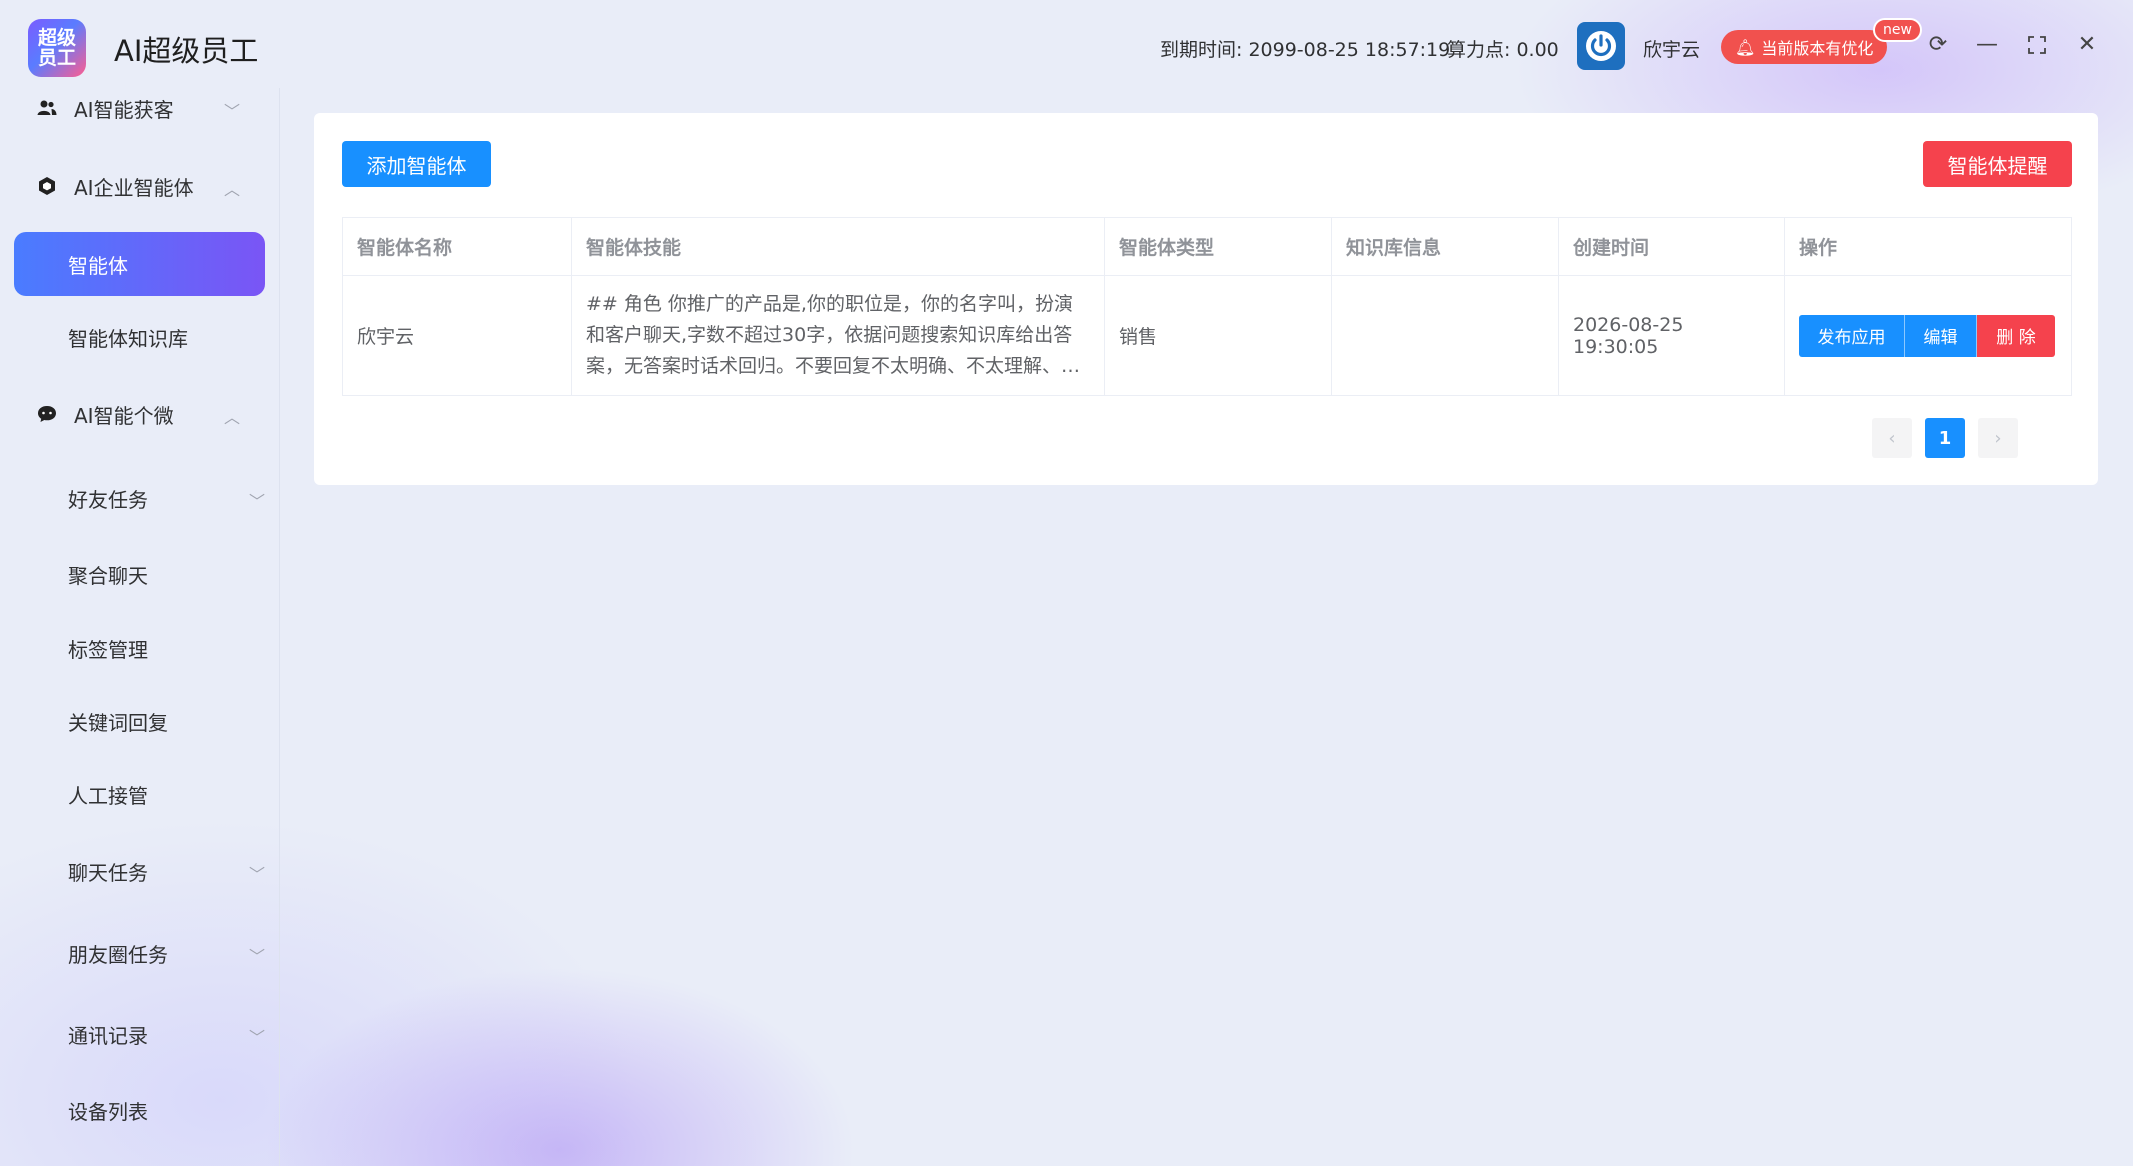  What do you see at coordinates (108, 649) in the screenshot?
I see `sidebar-item-label: 标签管理` at bounding box center [108, 649].